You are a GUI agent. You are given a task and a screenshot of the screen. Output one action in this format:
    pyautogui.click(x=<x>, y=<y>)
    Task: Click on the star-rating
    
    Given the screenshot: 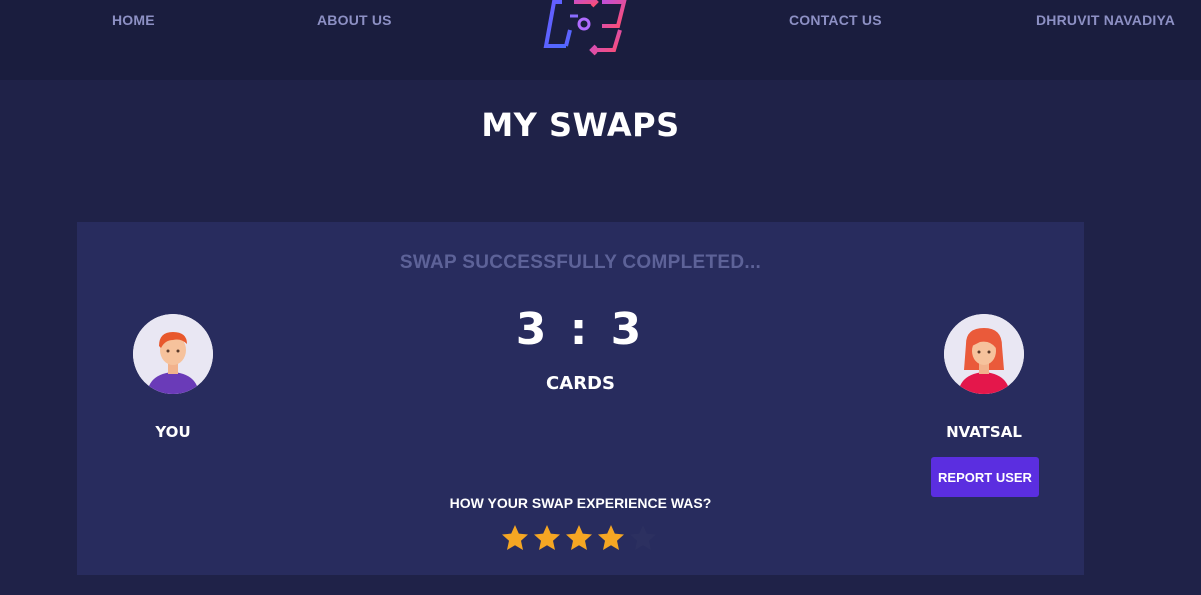 What is the action you would take?
    pyautogui.click(x=581, y=539)
    